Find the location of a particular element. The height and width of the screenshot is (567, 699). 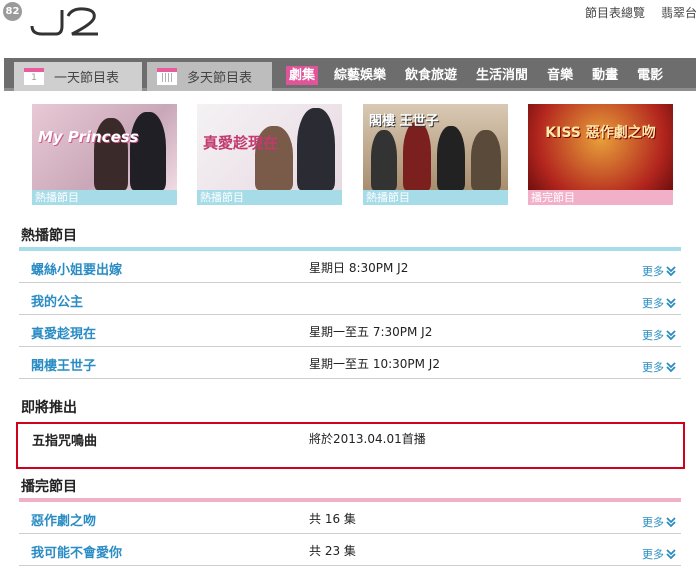

j2-logo is located at coordinates (65, 23).